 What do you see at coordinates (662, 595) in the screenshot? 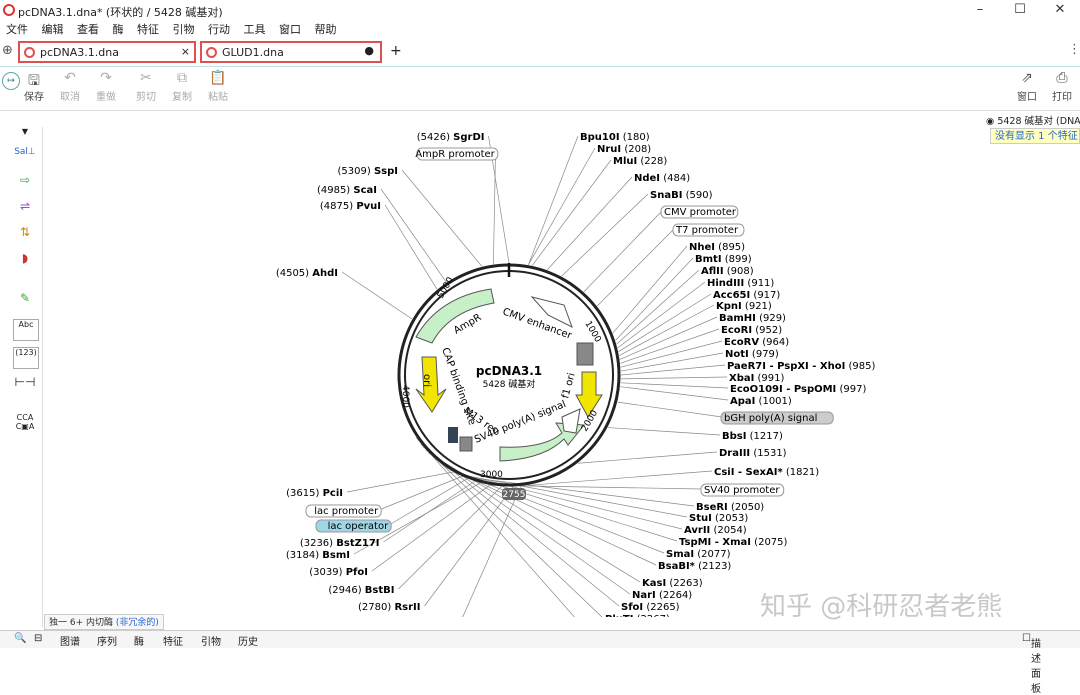
I see `enzyme-site-right: NarI (2264)` at bounding box center [662, 595].